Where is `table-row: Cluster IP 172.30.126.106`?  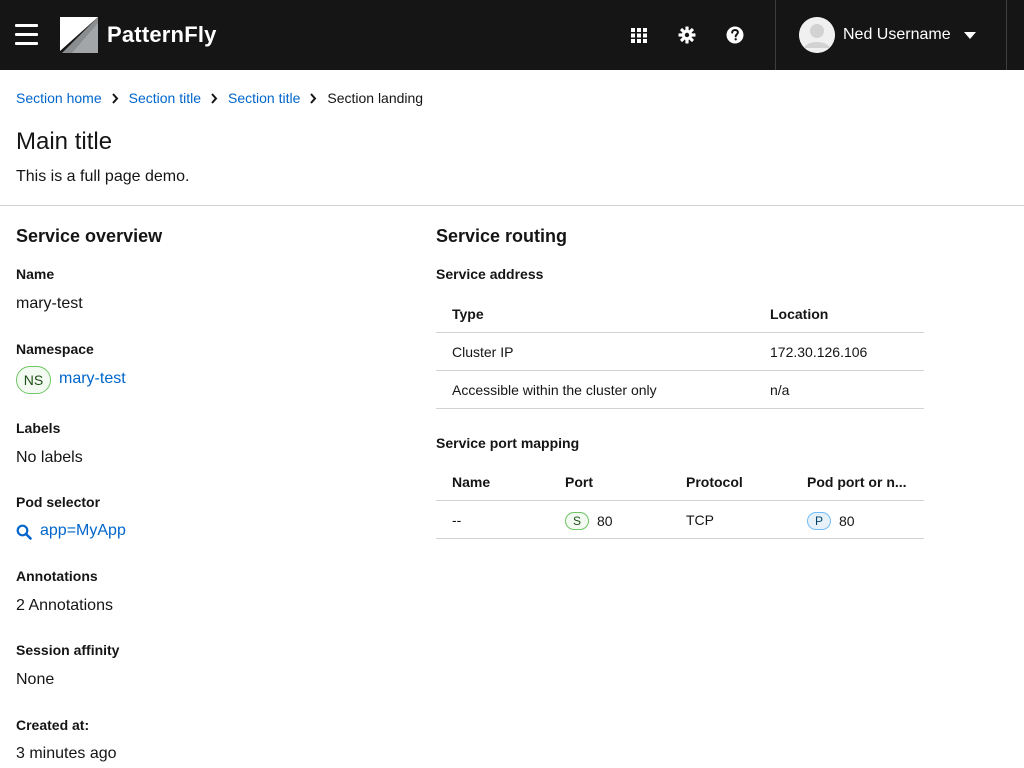
table-row: Cluster IP 172.30.126.106 is located at coordinates (680, 352).